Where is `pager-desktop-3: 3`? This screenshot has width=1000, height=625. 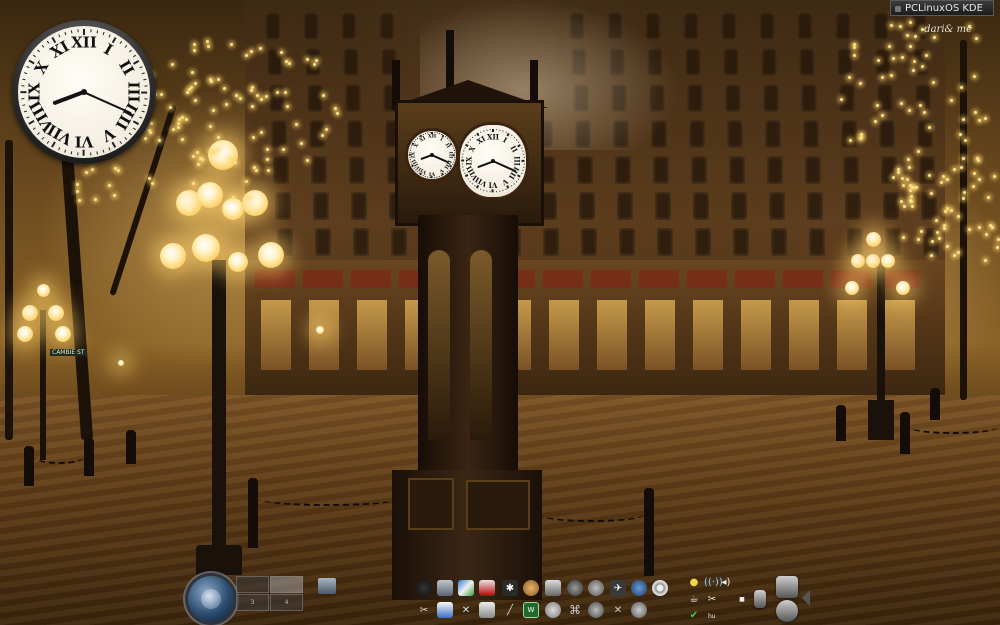
pager-desktop-3: 3 is located at coordinates (252, 602).